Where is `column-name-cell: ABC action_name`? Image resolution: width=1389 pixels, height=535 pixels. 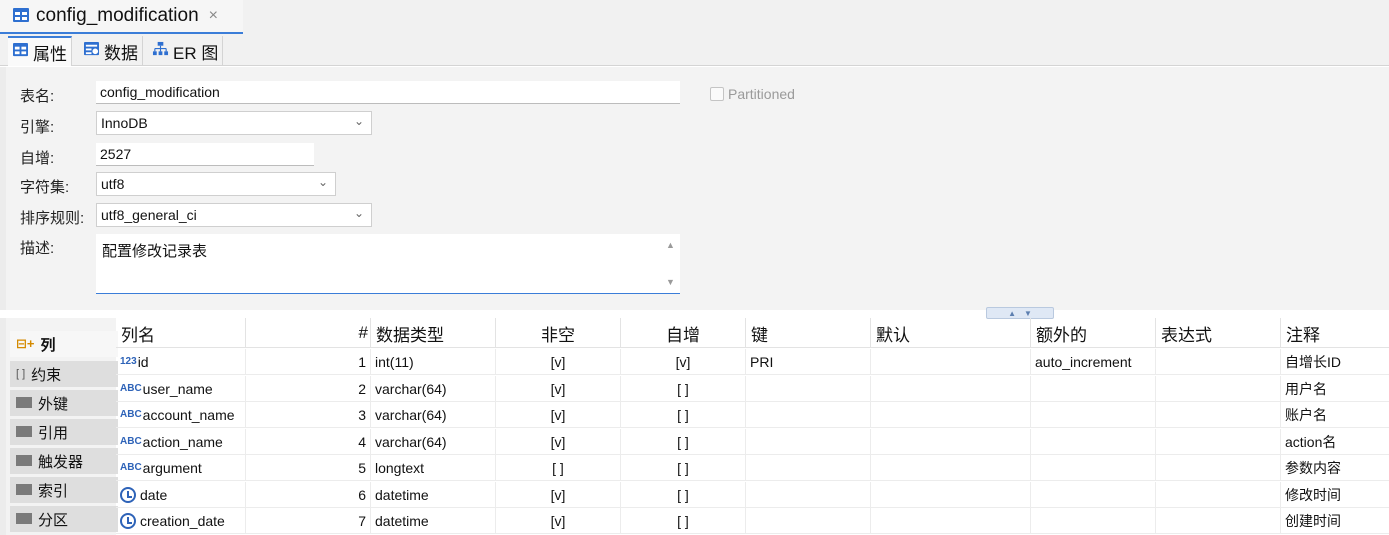 column-name-cell: ABC action_name is located at coordinates (181, 441).